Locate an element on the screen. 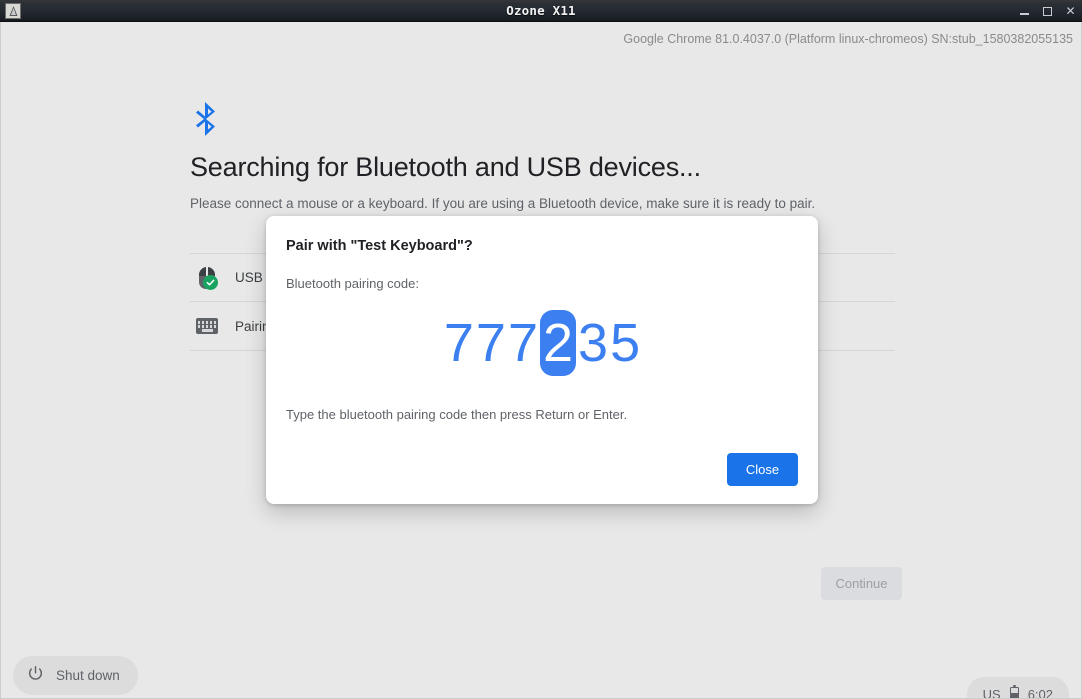 Image resolution: width=1082 pixels, height=699 pixels. status-tray: US 6:02 is located at coordinates (1017, 688).